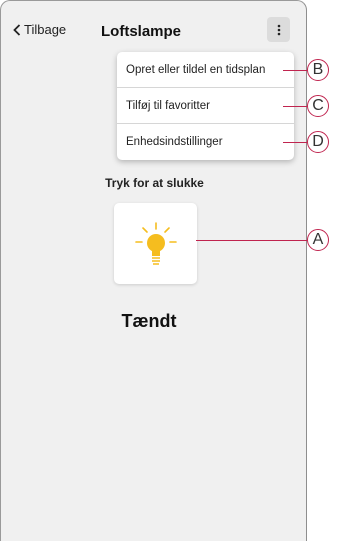  What do you see at coordinates (318, 70) in the screenshot?
I see `callout-b: B` at bounding box center [318, 70].